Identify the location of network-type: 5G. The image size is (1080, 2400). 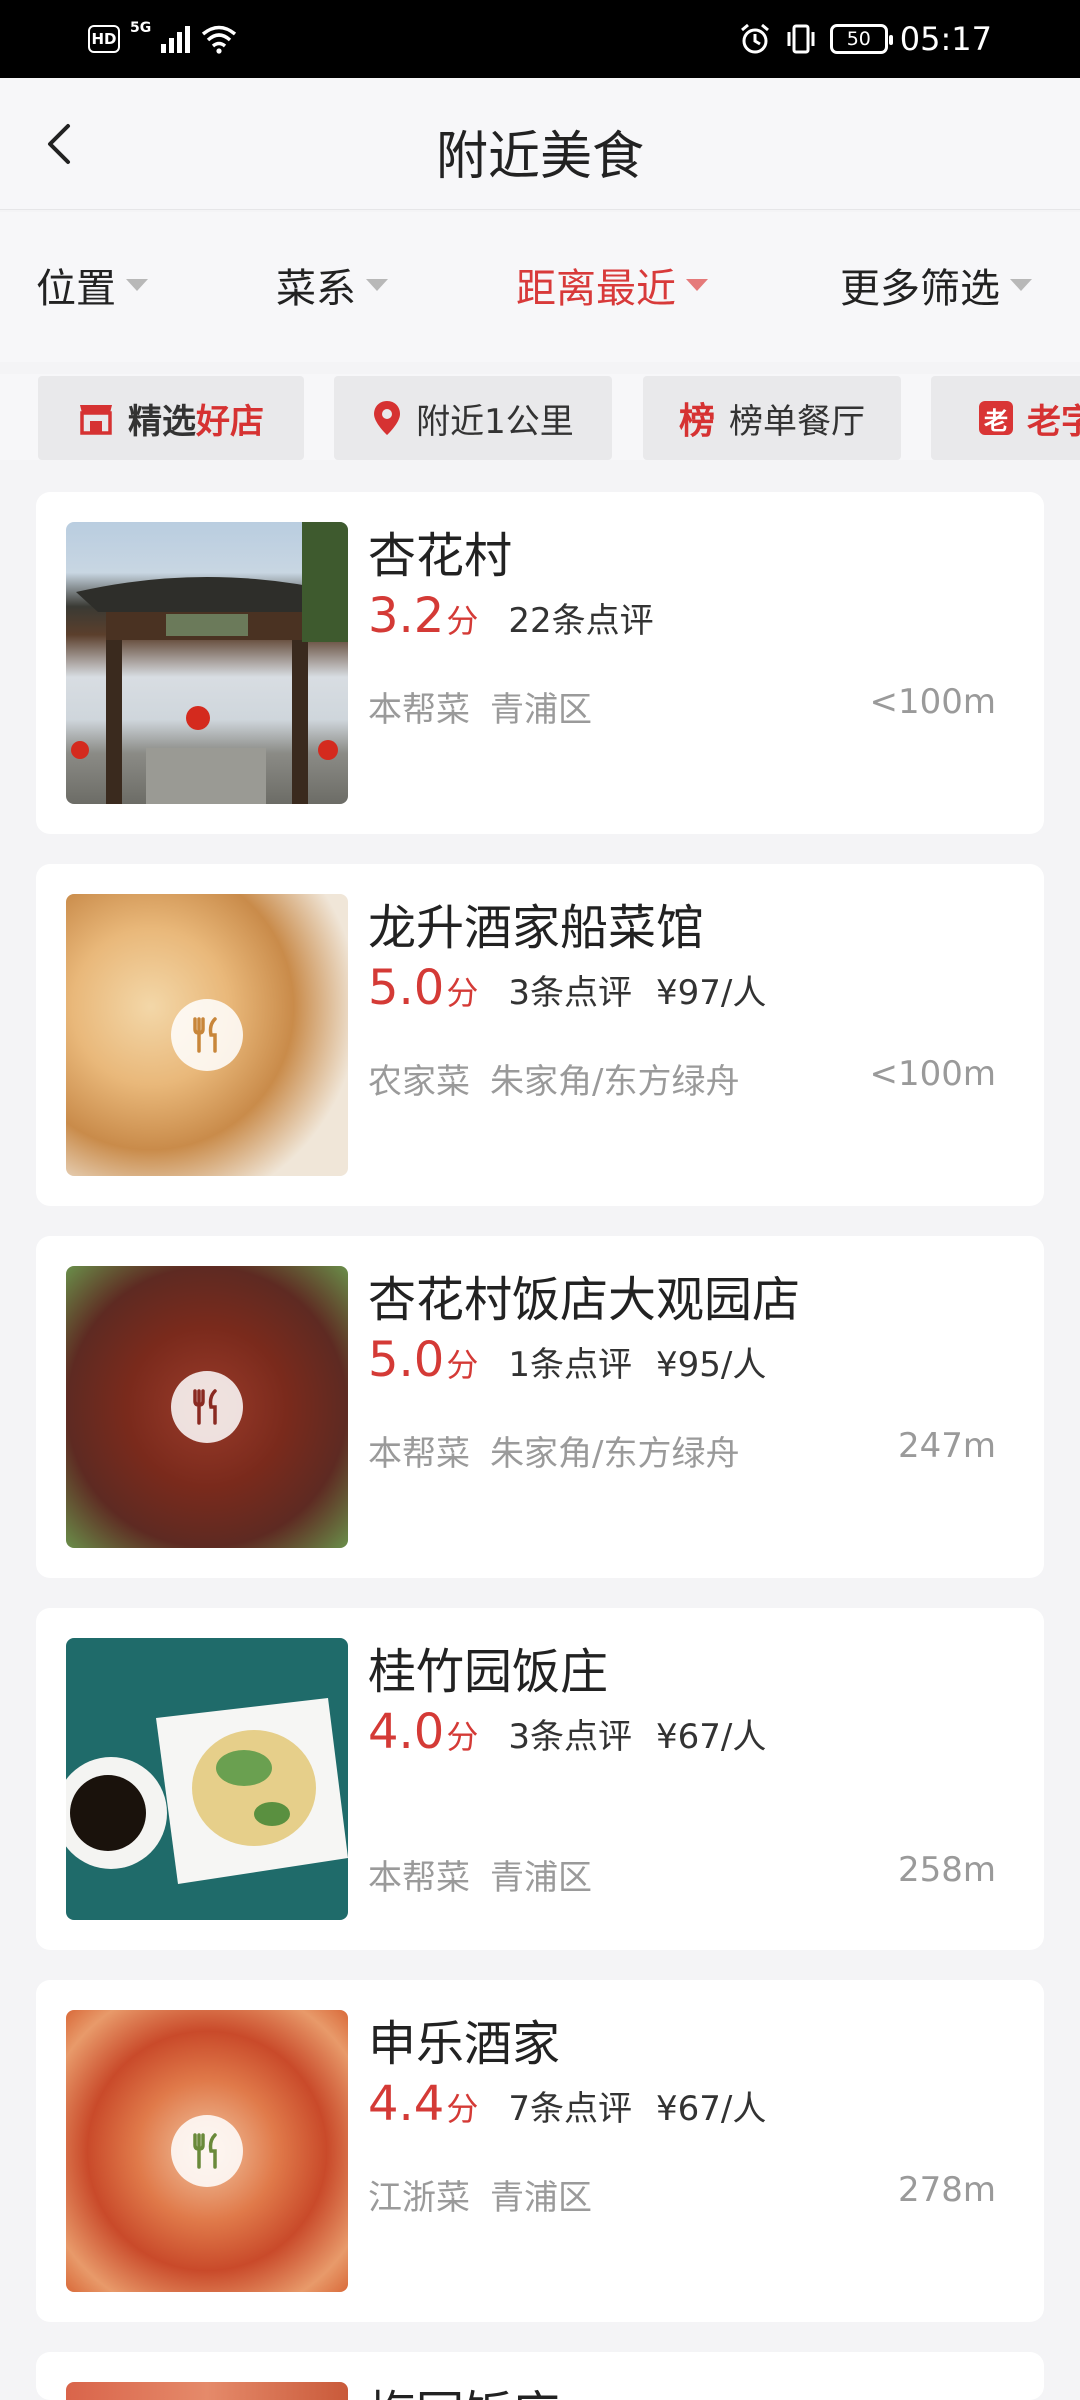
(141, 28).